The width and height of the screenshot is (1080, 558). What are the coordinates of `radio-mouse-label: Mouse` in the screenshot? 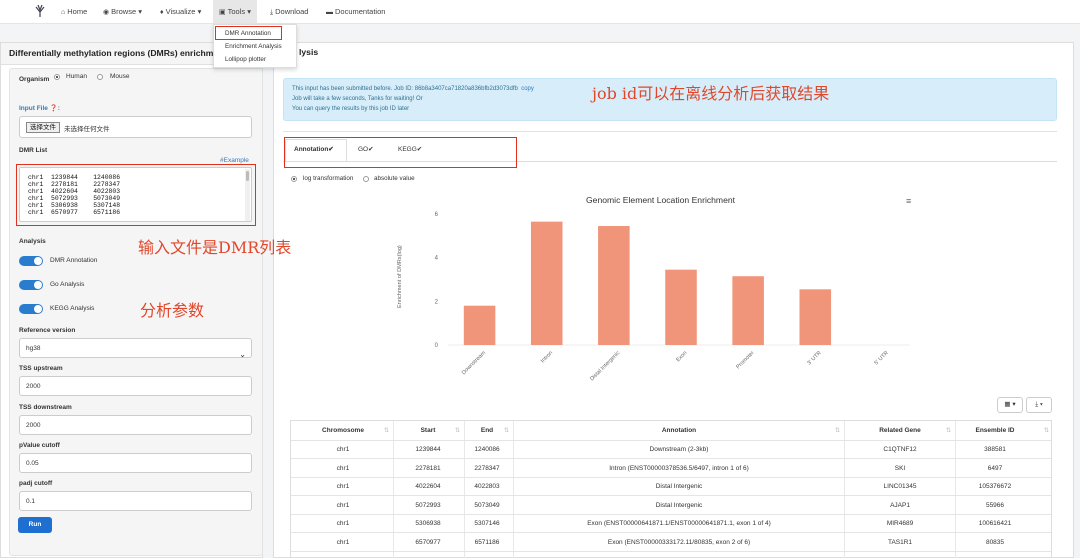 It's located at (120, 76).